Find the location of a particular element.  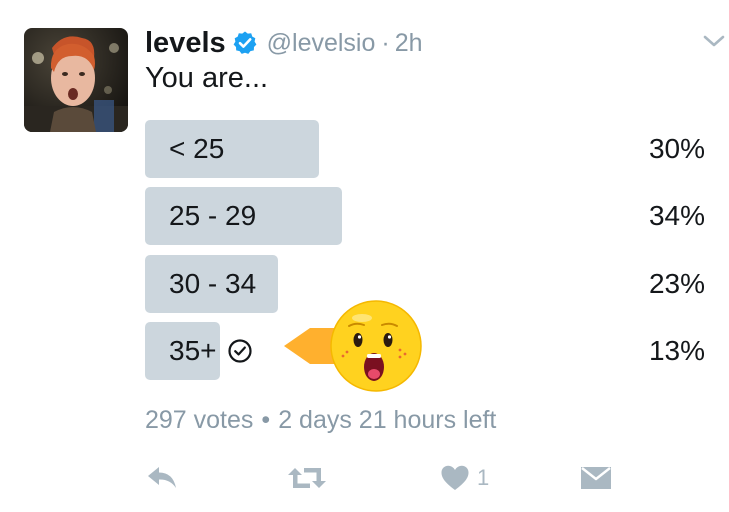

tweet-header: levels @levelsio · 2h is located at coordinates (284, 43).